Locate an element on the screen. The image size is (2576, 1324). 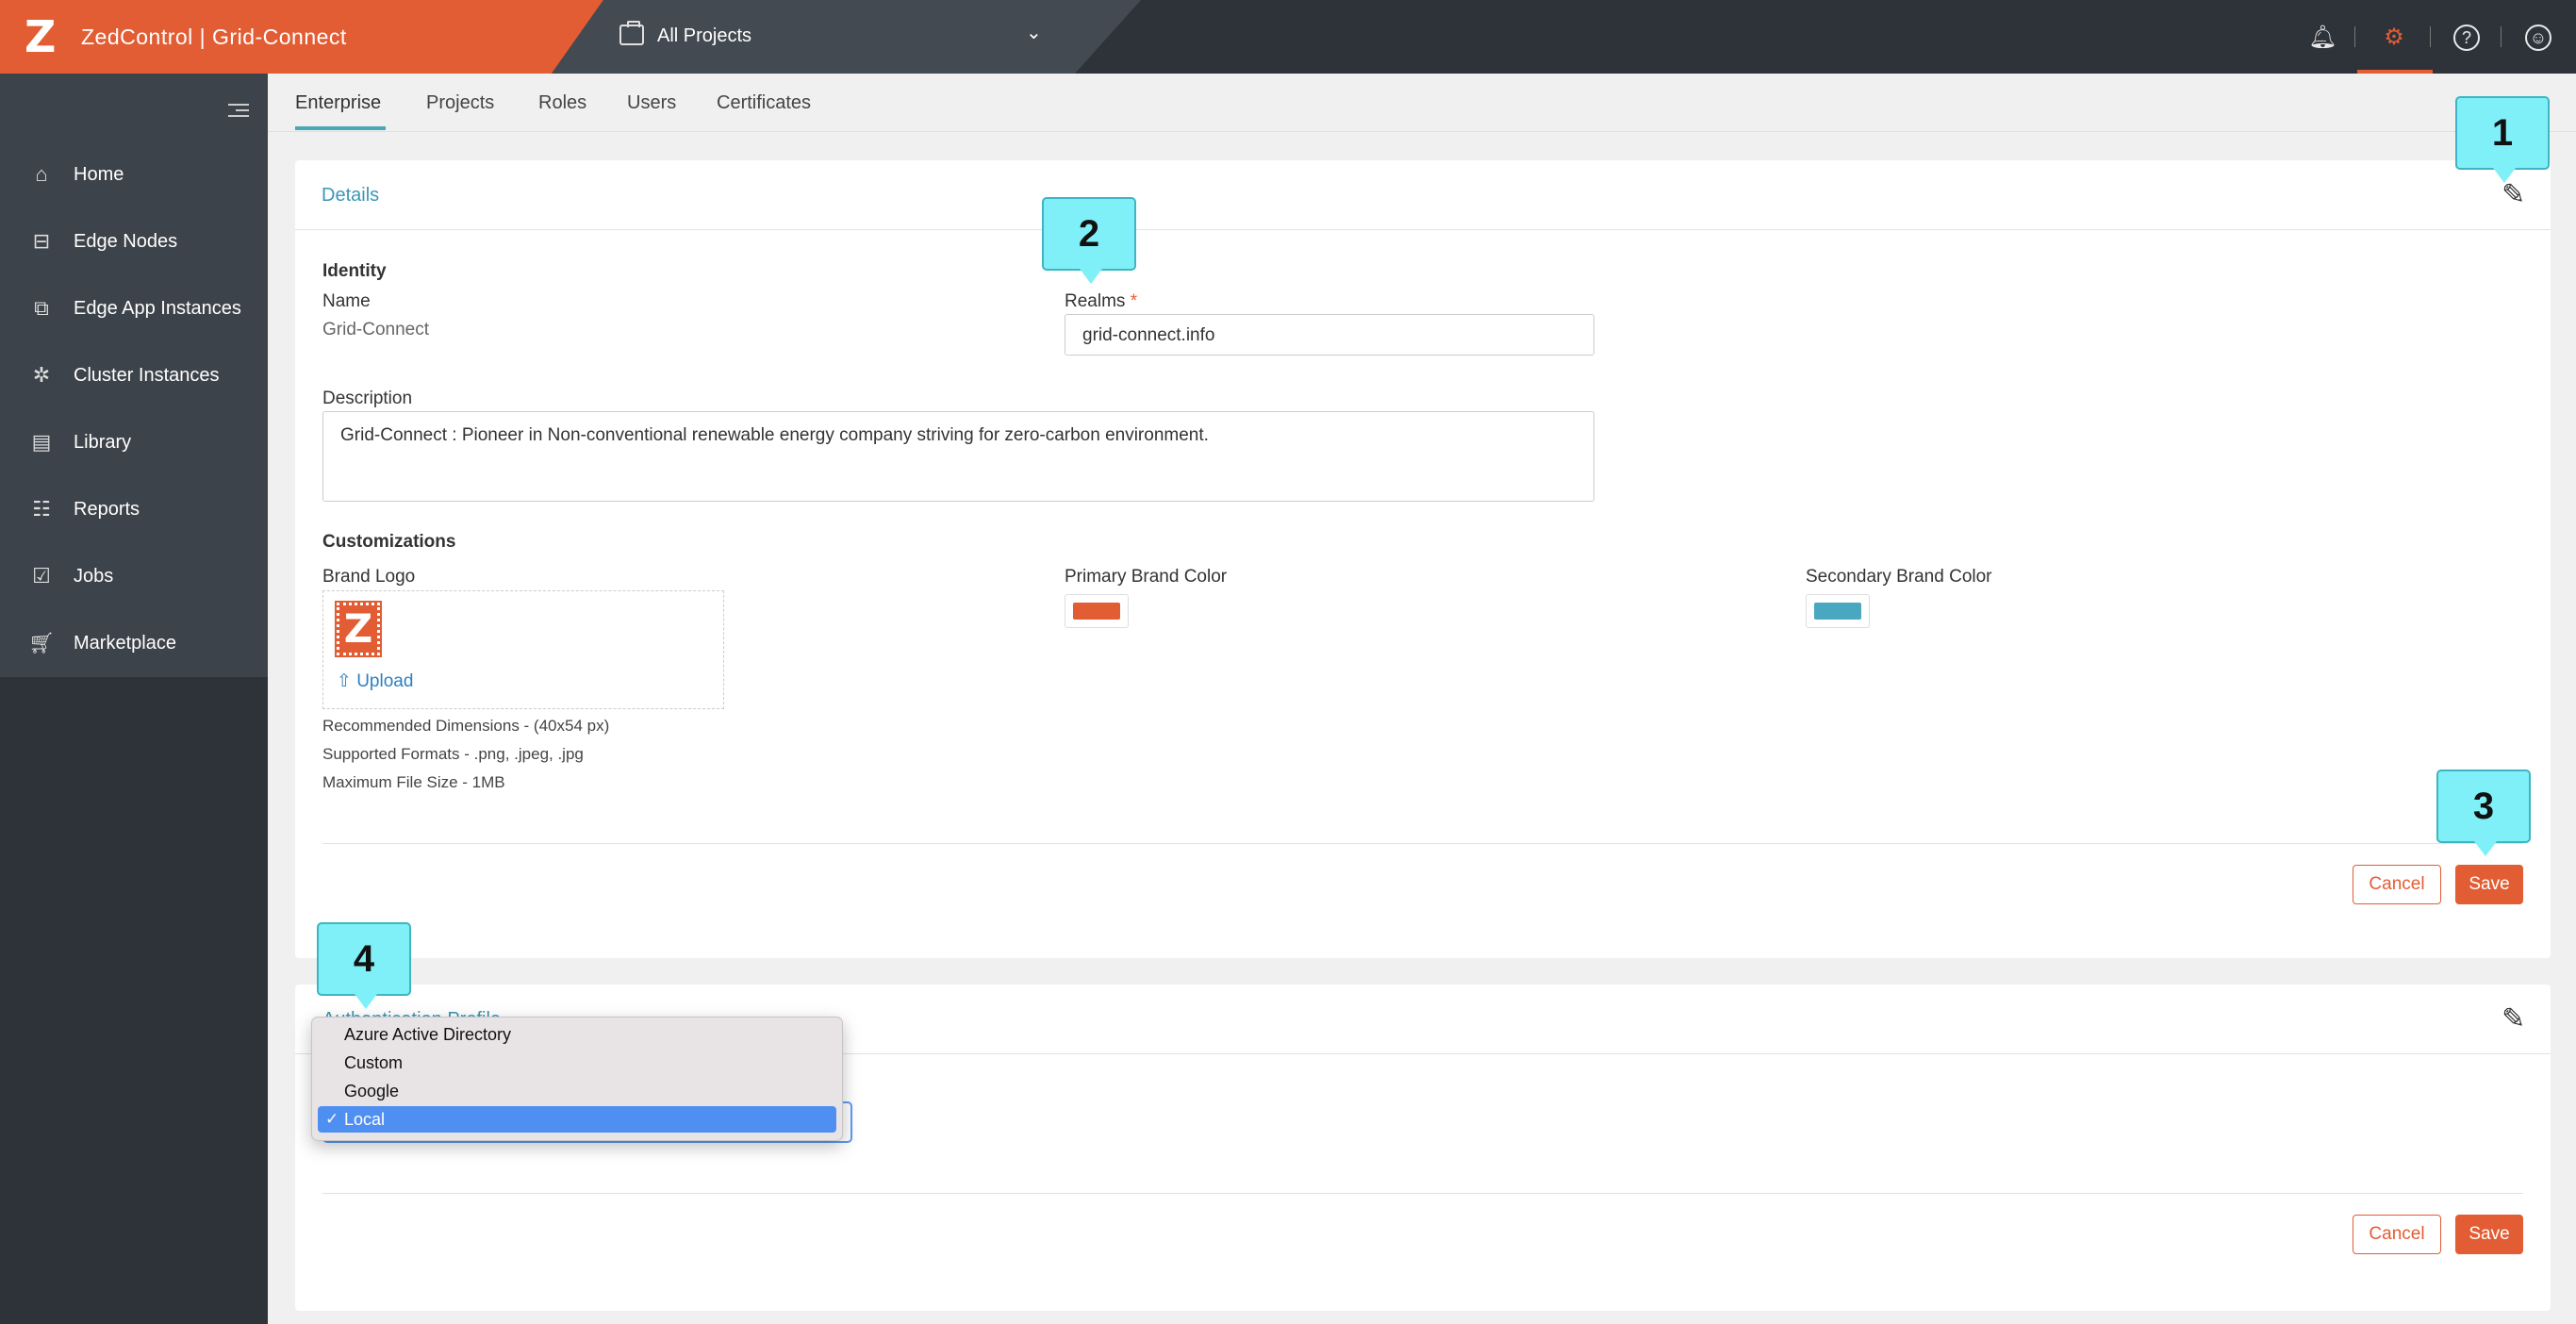
identity-heading: Identity is located at coordinates (354, 271).